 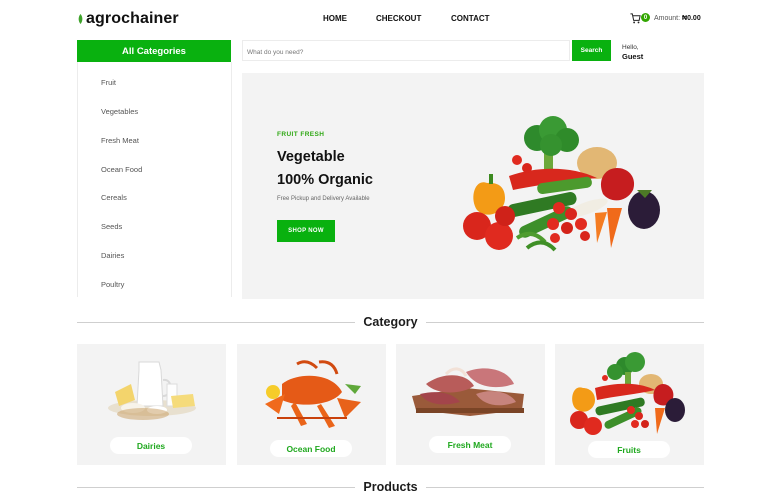 I want to click on hero-title-line2: 100% Organic, so click(x=325, y=180).